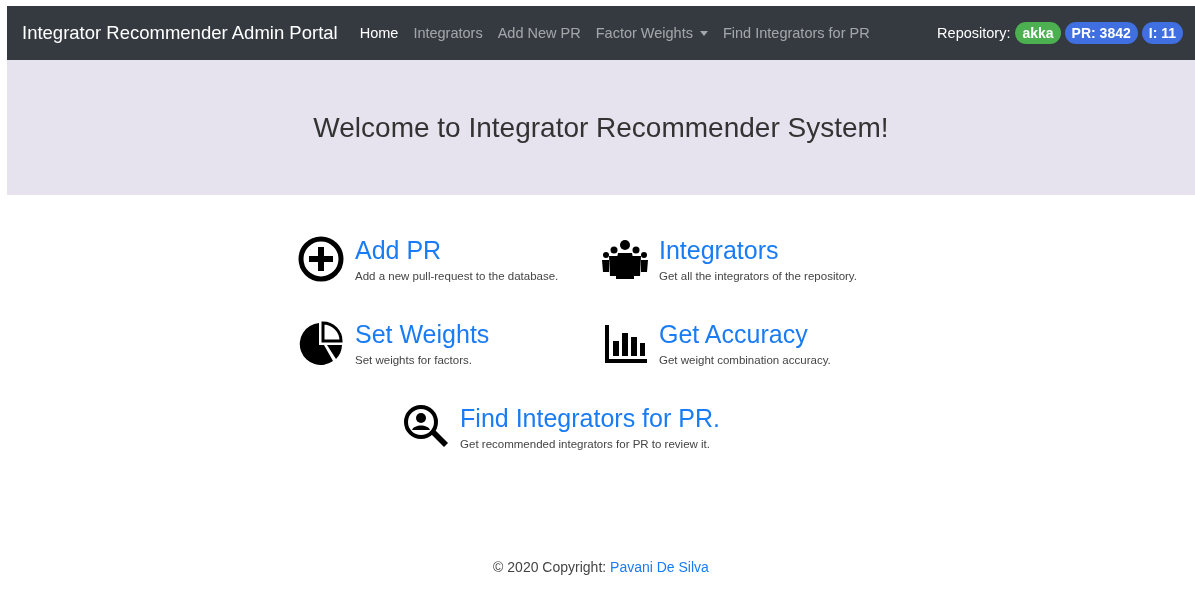  Describe the element at coordinates (659, 567) in the screenshot. I see `author-link: Pavani De Silva` at that location.